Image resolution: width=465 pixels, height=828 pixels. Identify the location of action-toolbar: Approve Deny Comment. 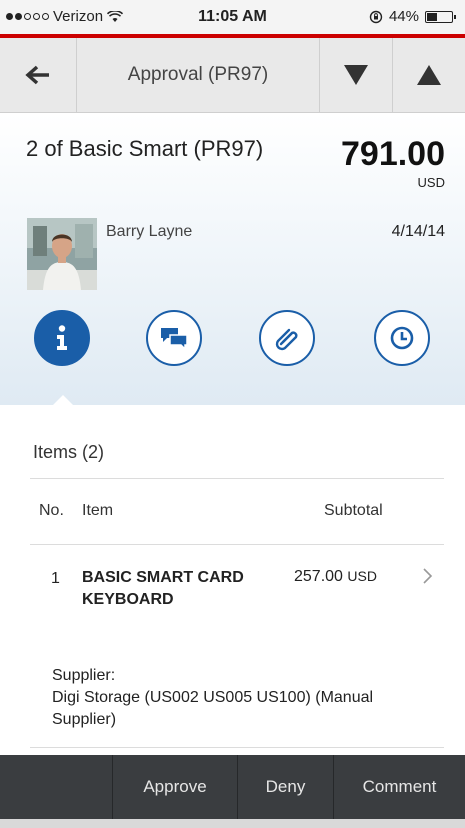
(232, 787).